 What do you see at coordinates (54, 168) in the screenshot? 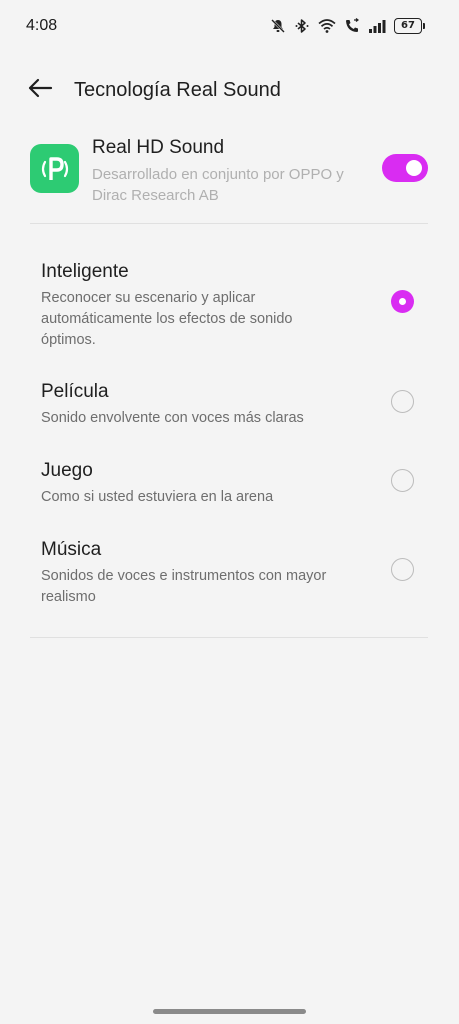
I see `real-sound-app-icon` at bounding box center [54, 168].